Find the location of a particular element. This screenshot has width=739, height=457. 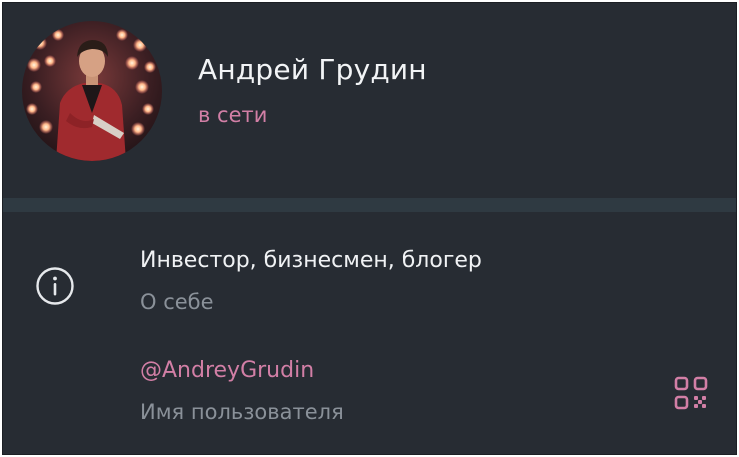

profile-name: Андрей Грудин is located at coordinates (312, 69).